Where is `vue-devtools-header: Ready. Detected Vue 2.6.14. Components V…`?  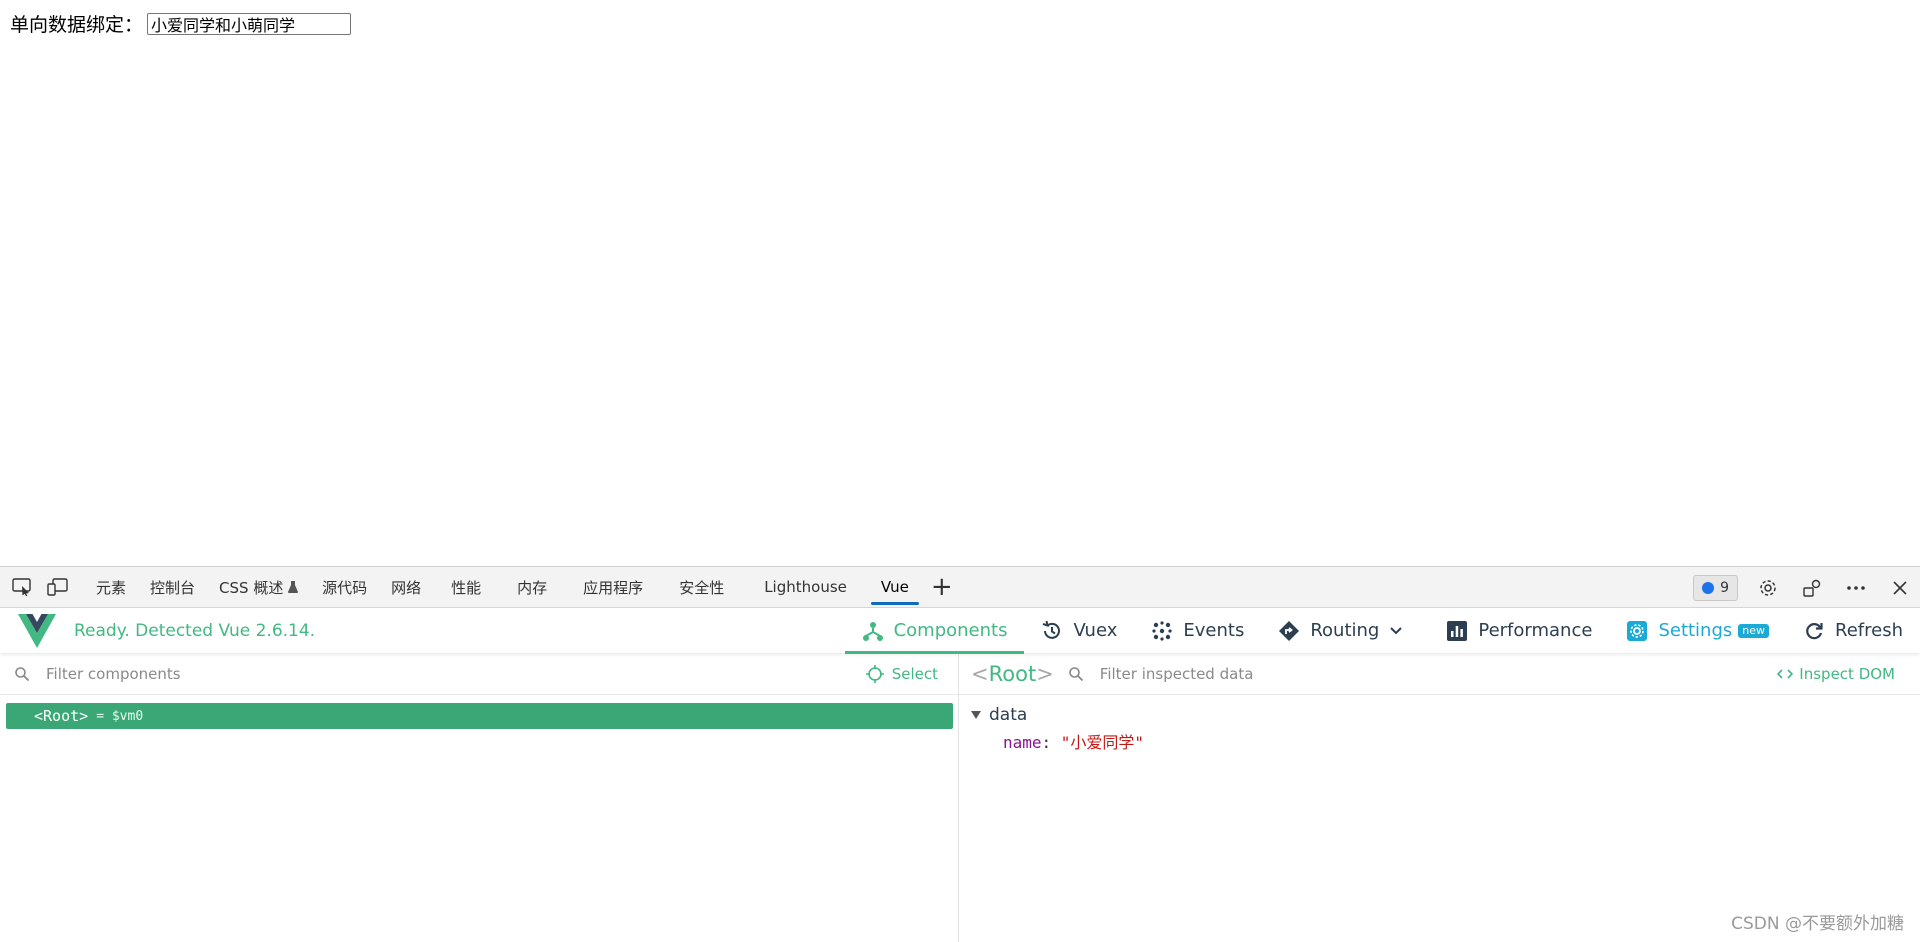
vue-devtools-header: Ready. Detected Vue 2.6.14. Components V… is located at coordinates (960, 631).